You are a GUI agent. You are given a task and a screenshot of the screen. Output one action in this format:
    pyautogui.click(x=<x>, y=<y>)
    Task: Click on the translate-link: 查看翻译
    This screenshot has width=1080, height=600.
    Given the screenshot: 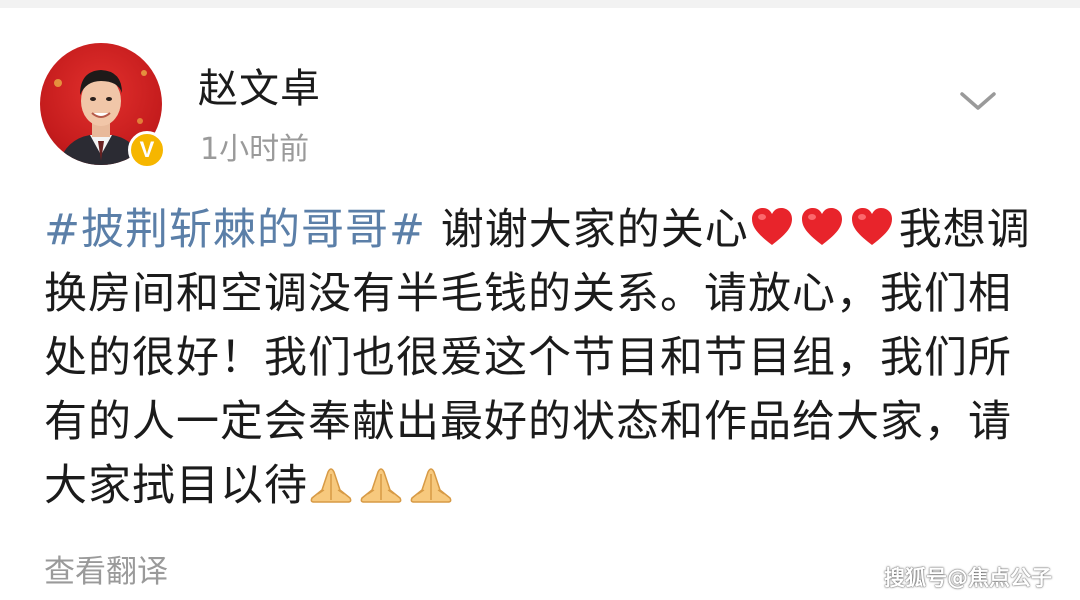 What is the action you would take?
    pyautogui.click(x=106, y=568)
    